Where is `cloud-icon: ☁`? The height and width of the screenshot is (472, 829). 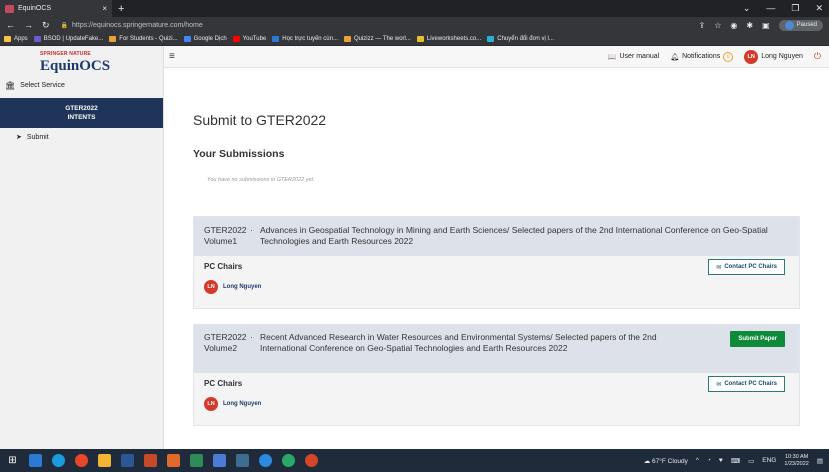 cloud-icon: ☁ is located at coordinates (647, 461).